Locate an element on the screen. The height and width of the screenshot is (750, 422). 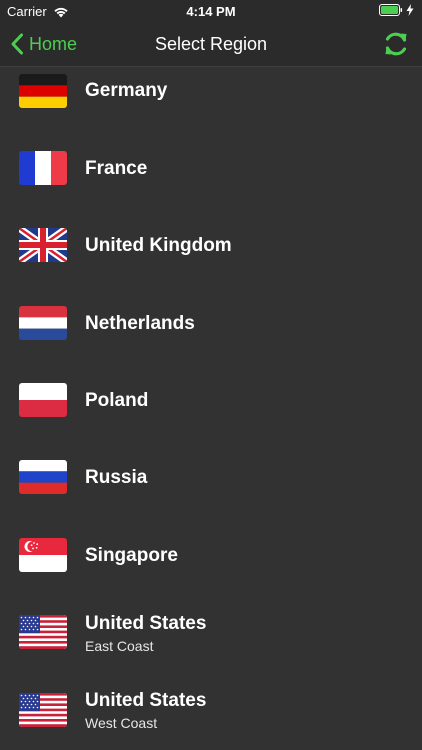
france-flag-icon is located at coordinates (43, 168).